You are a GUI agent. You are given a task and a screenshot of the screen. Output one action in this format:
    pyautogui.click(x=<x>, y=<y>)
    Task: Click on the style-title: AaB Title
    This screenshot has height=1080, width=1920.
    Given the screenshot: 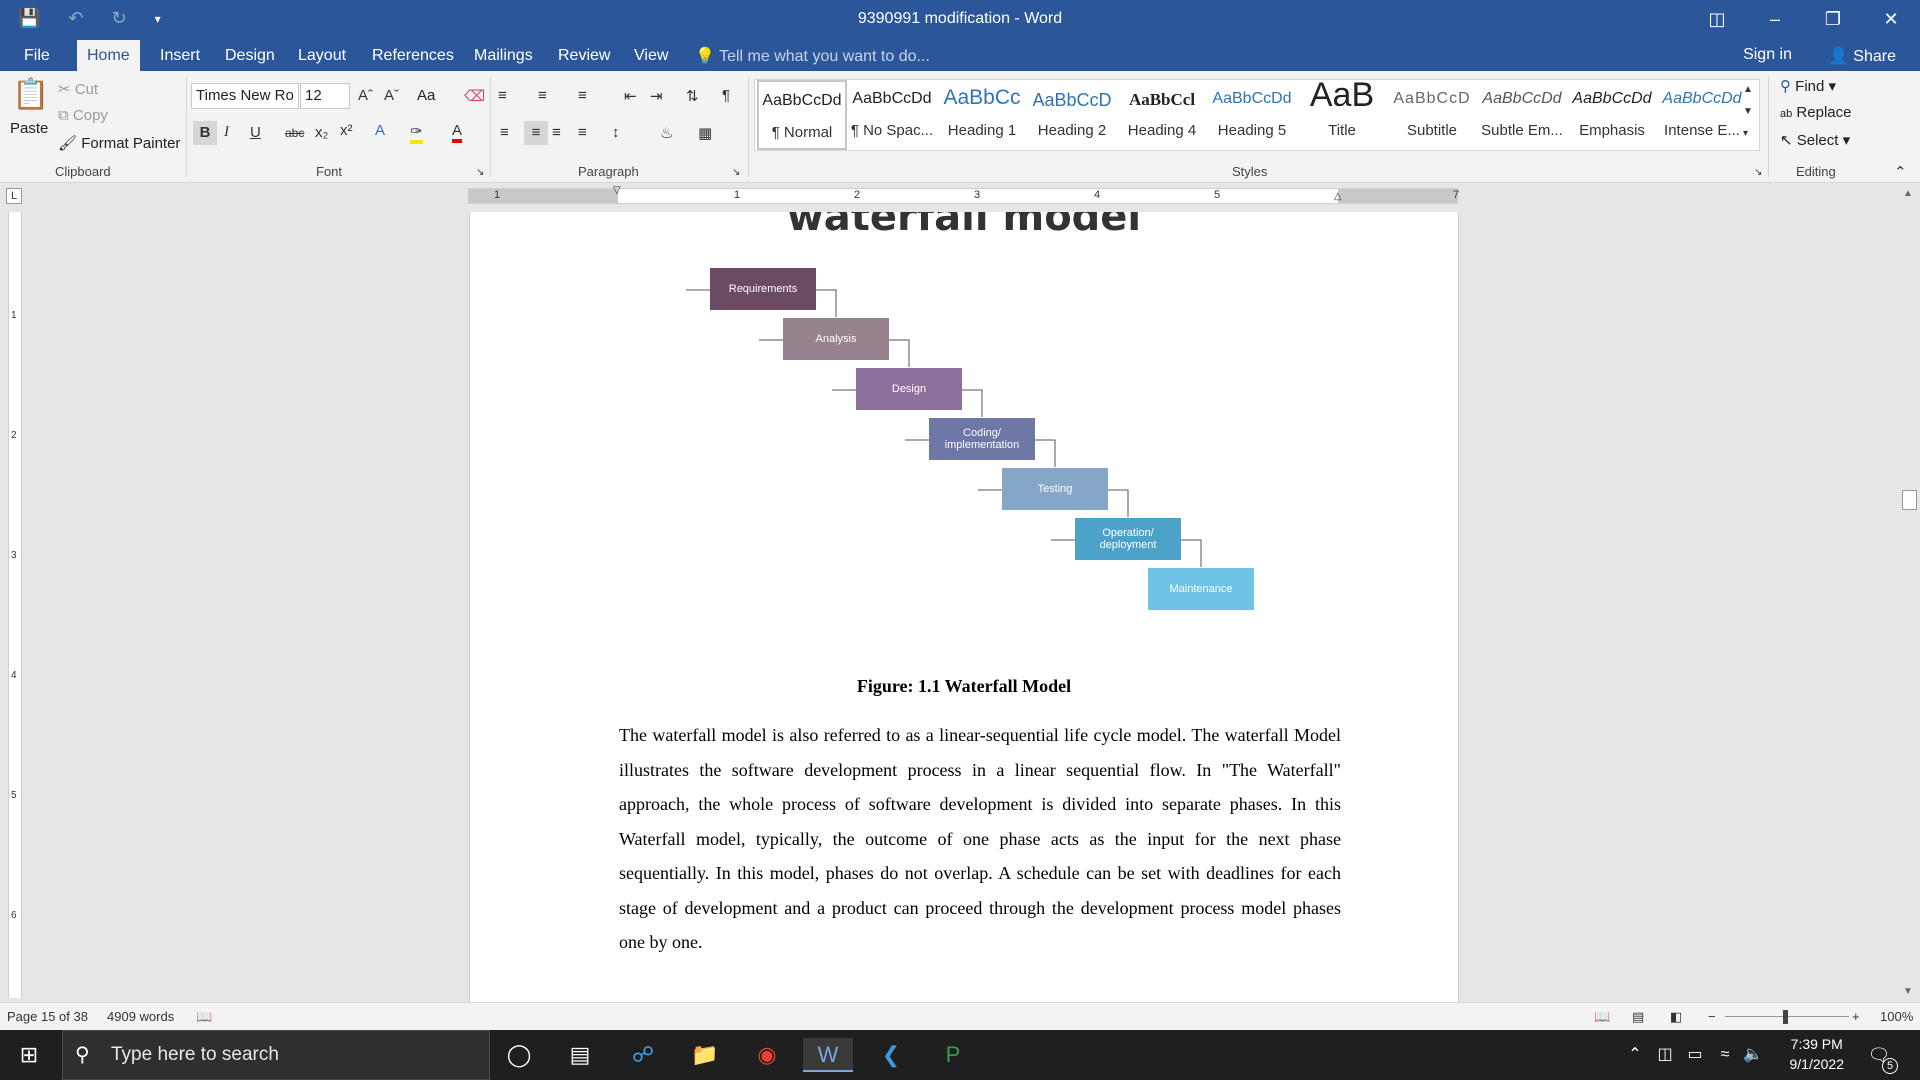 What is the action you would take?
    pyautogui.click(x=1342, y=113)
    